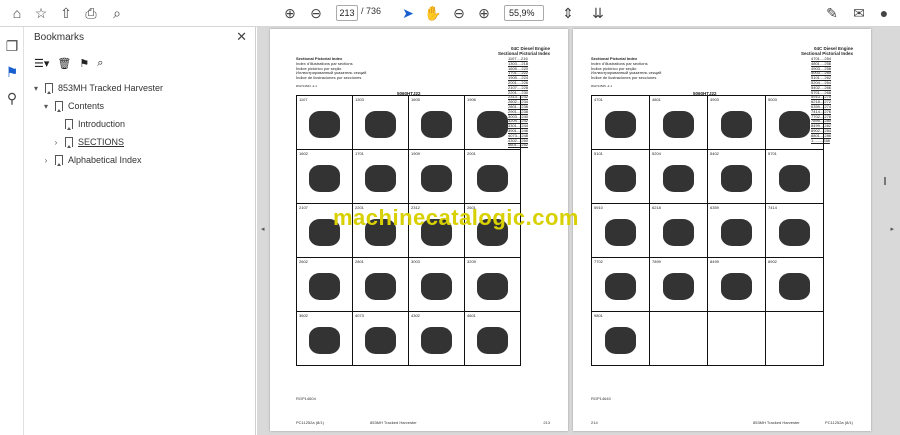  What do you see at coordinates (12, 98) in the screenshot?
I see `attachment-icon: ⚲` at bounding box center [12, 98].